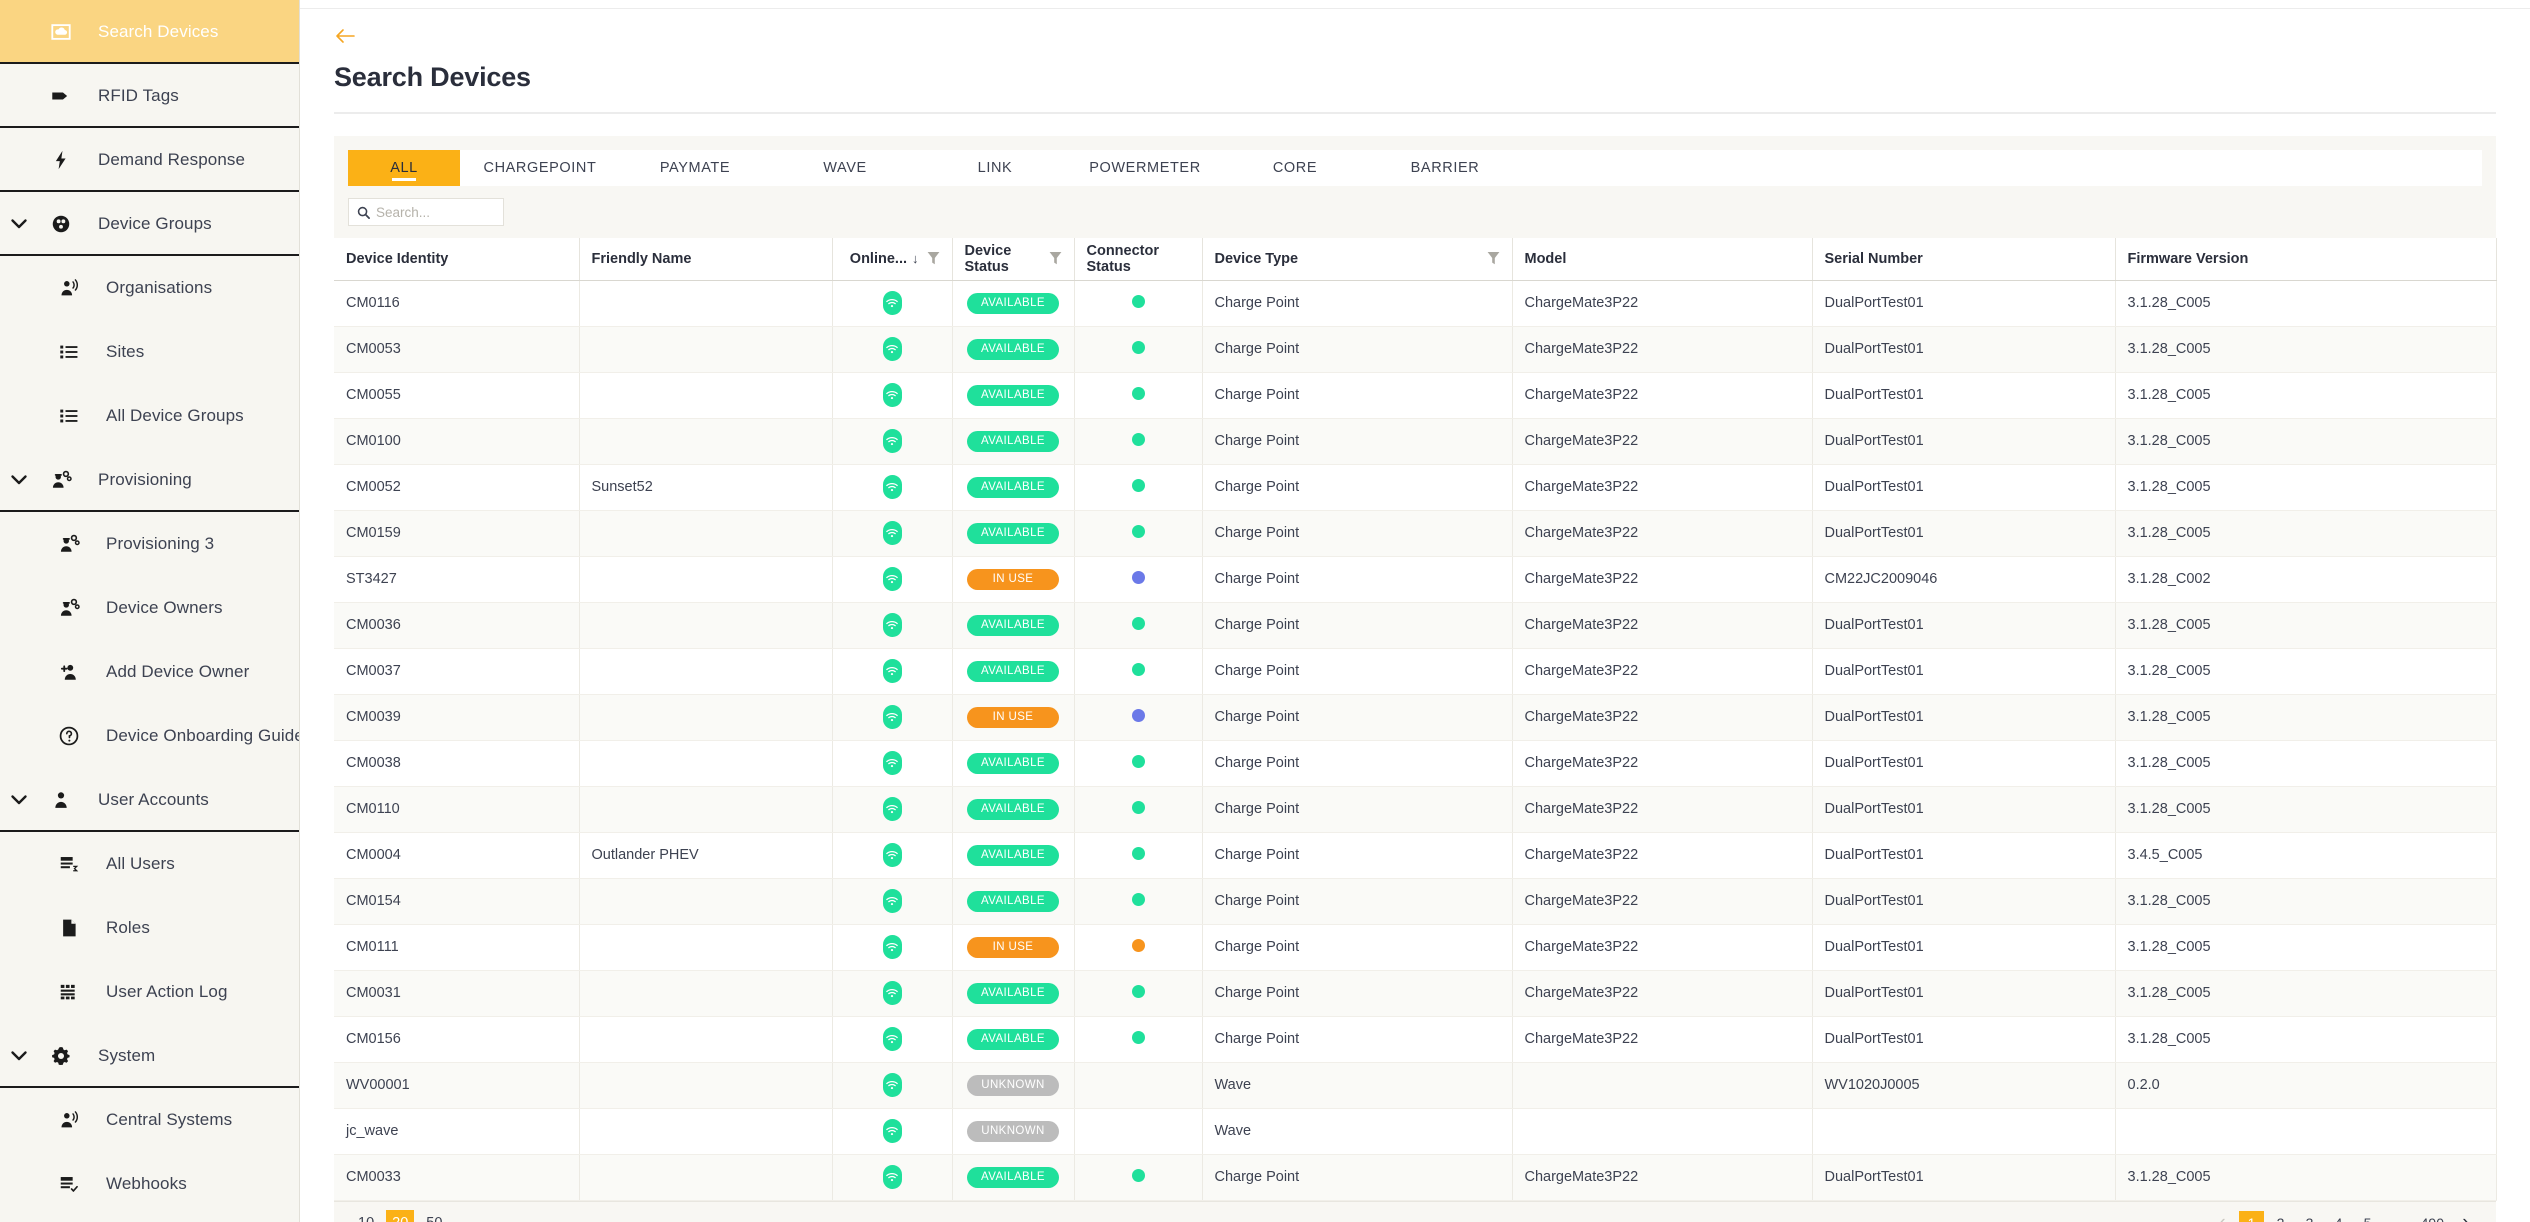  What do you see at coordinates (2280, 1216) in the screenshot?
I see `page-button-2: 2` at bounding box center [2280, 1216].